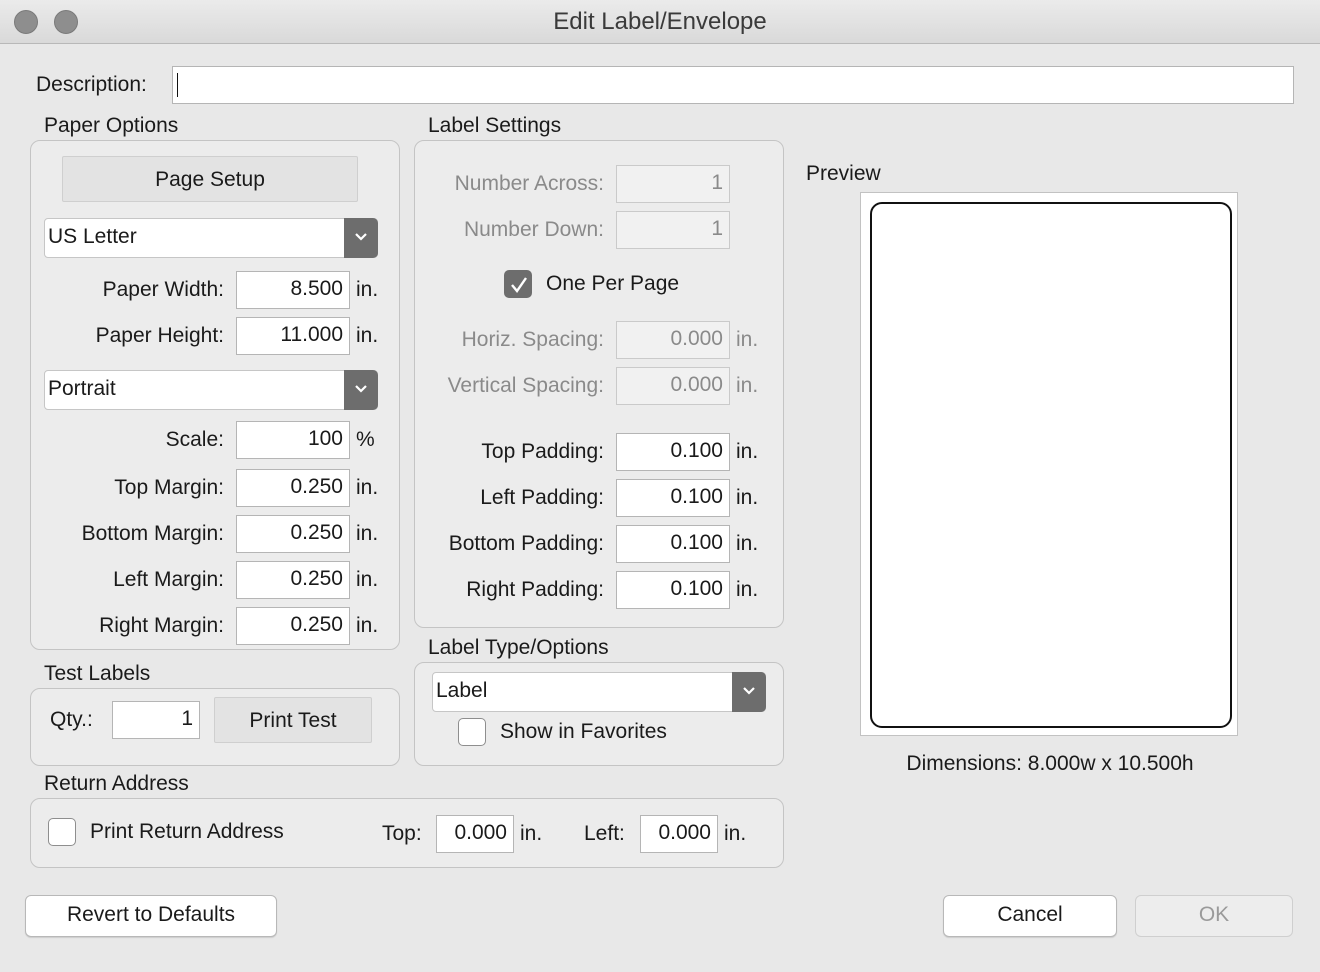 This screenshot has width=1320, height=972. What do you see at coordinates (531, 833) in the screenshot?
I see `return-top-unit: in.` at bounding box center [531, 833].